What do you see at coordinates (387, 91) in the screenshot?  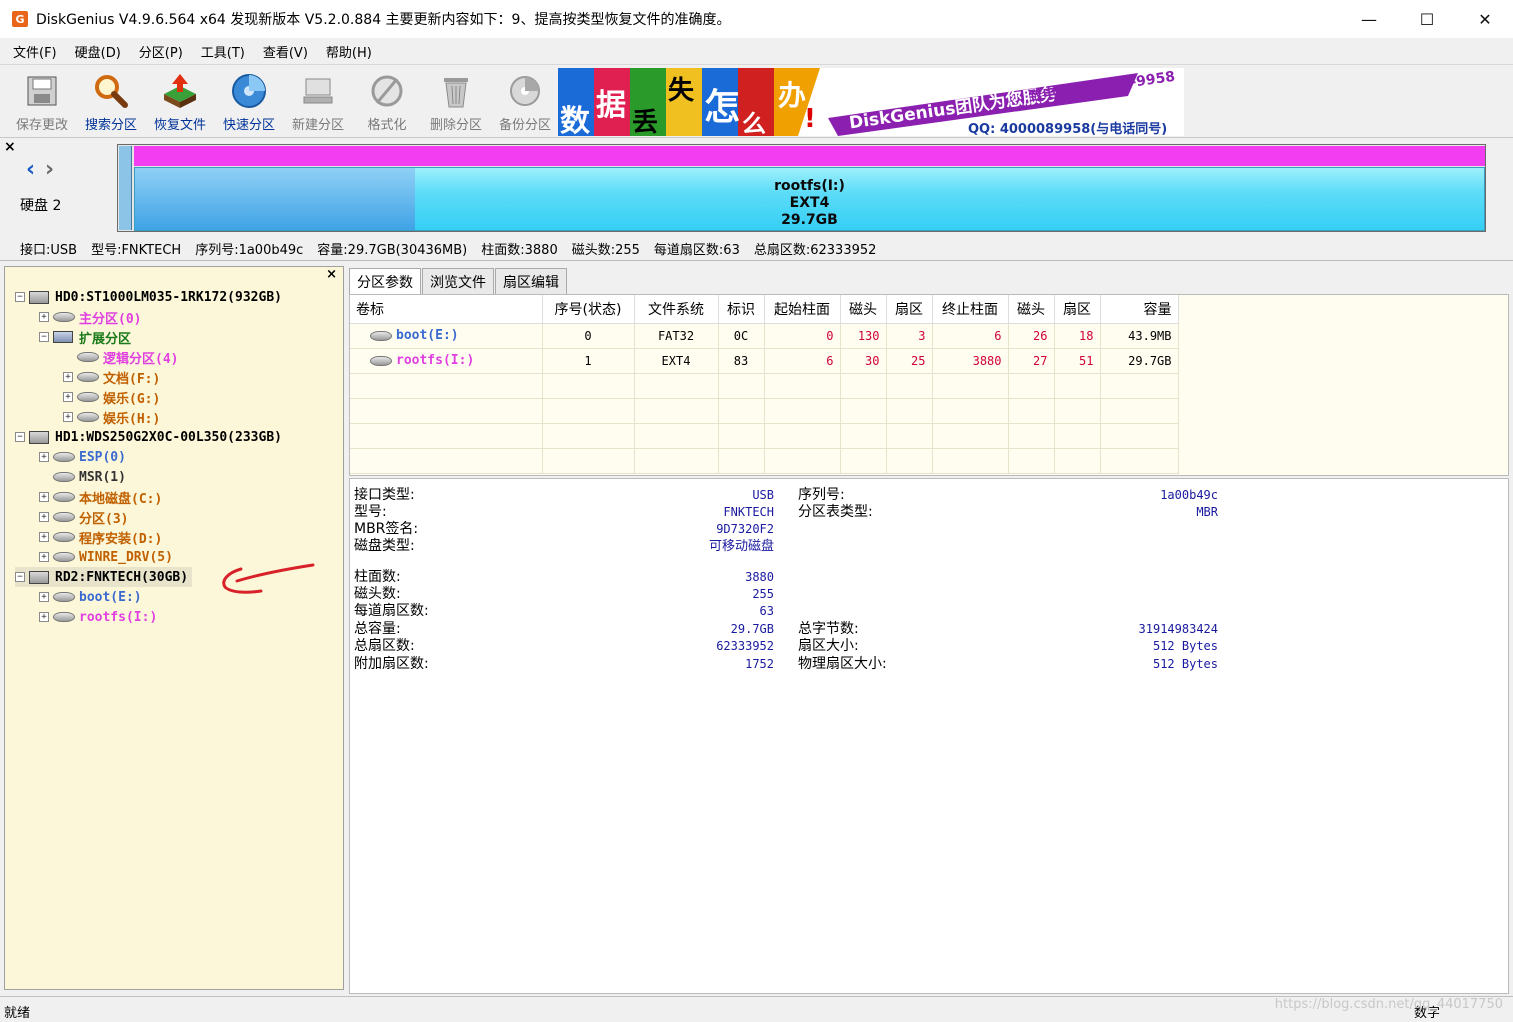 I see `format-icon` at bounding box center [387, 91].